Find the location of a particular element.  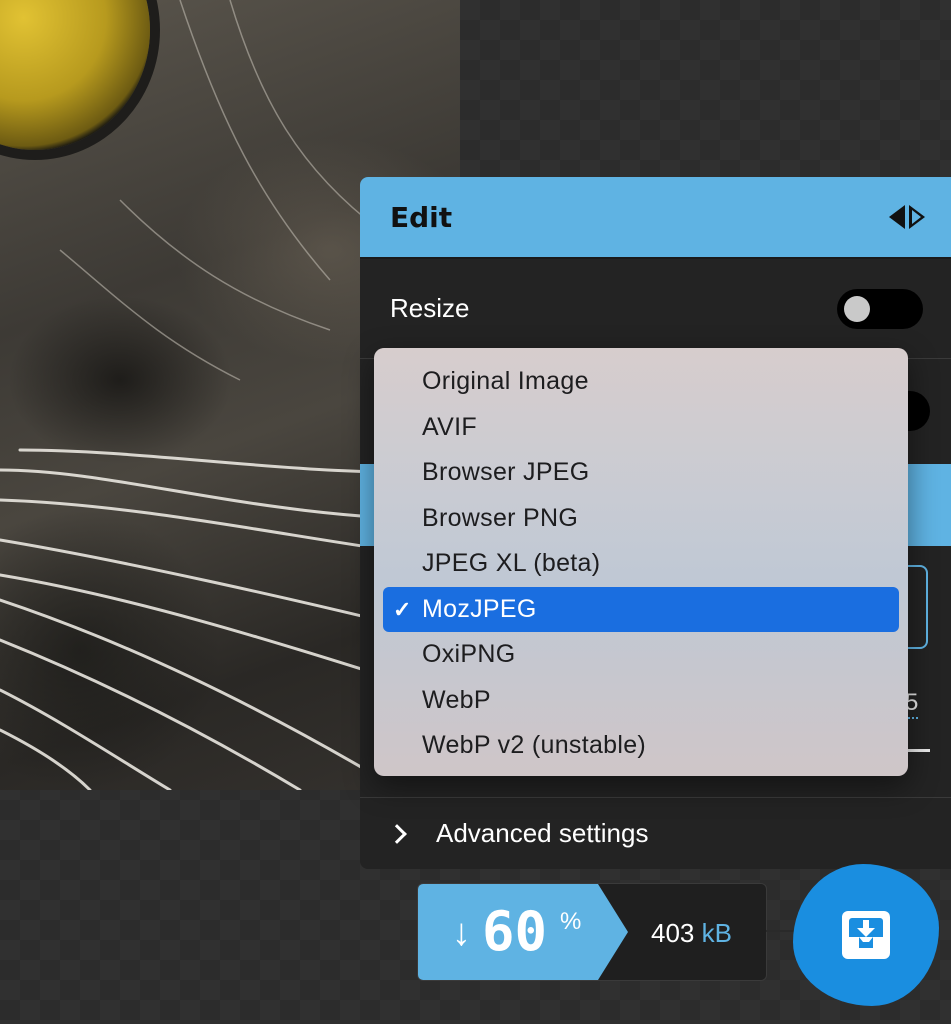

codec-option-label: Browser PNG is located at coordinates (500, 517).